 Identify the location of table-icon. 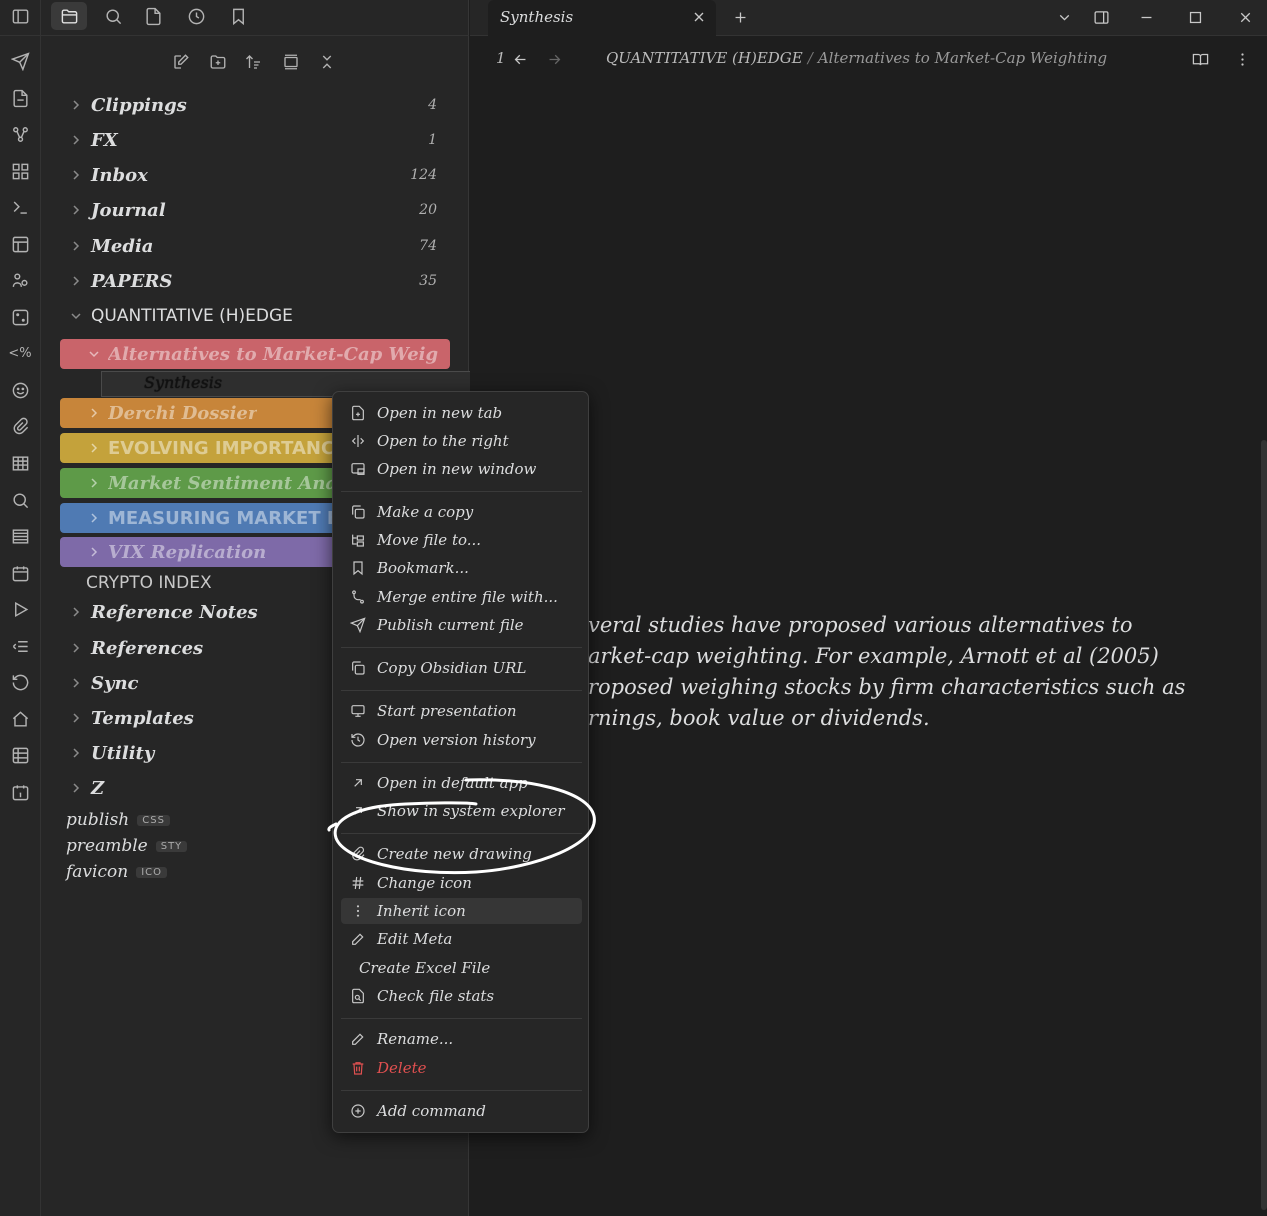
(20, 463).